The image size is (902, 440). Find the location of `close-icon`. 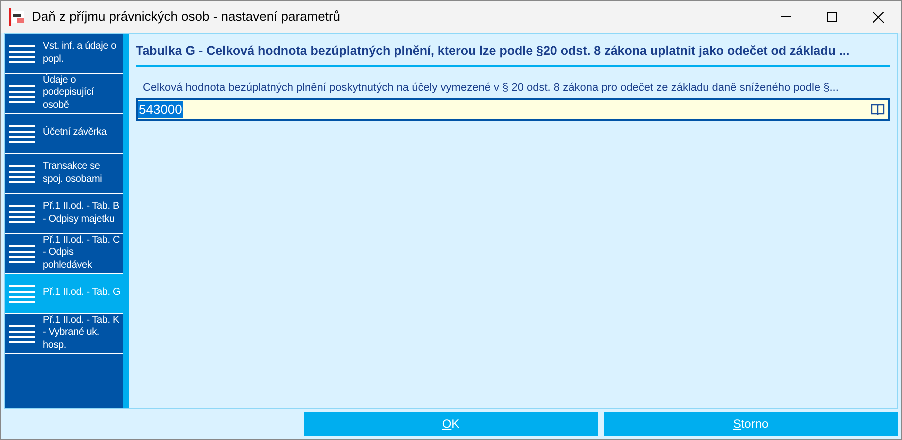

close-icon is located at coordinates (878, 17).